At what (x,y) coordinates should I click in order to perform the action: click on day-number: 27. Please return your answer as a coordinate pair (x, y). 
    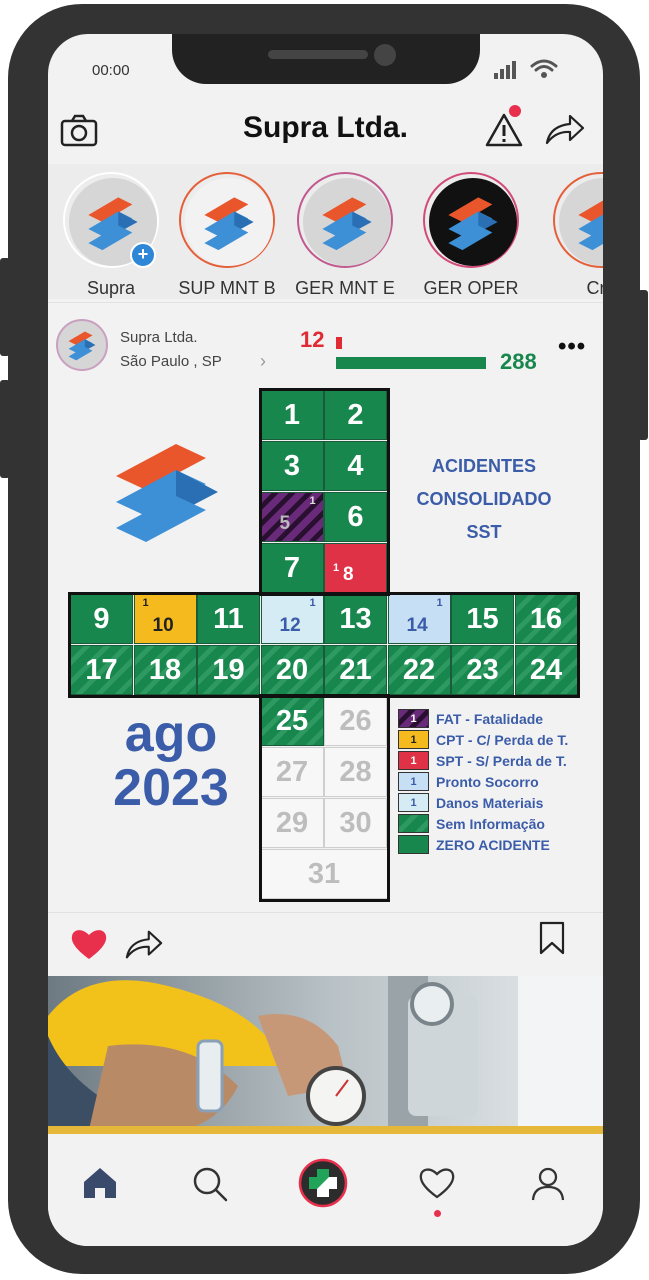
    Looking at the image, I should click on (292, 772).